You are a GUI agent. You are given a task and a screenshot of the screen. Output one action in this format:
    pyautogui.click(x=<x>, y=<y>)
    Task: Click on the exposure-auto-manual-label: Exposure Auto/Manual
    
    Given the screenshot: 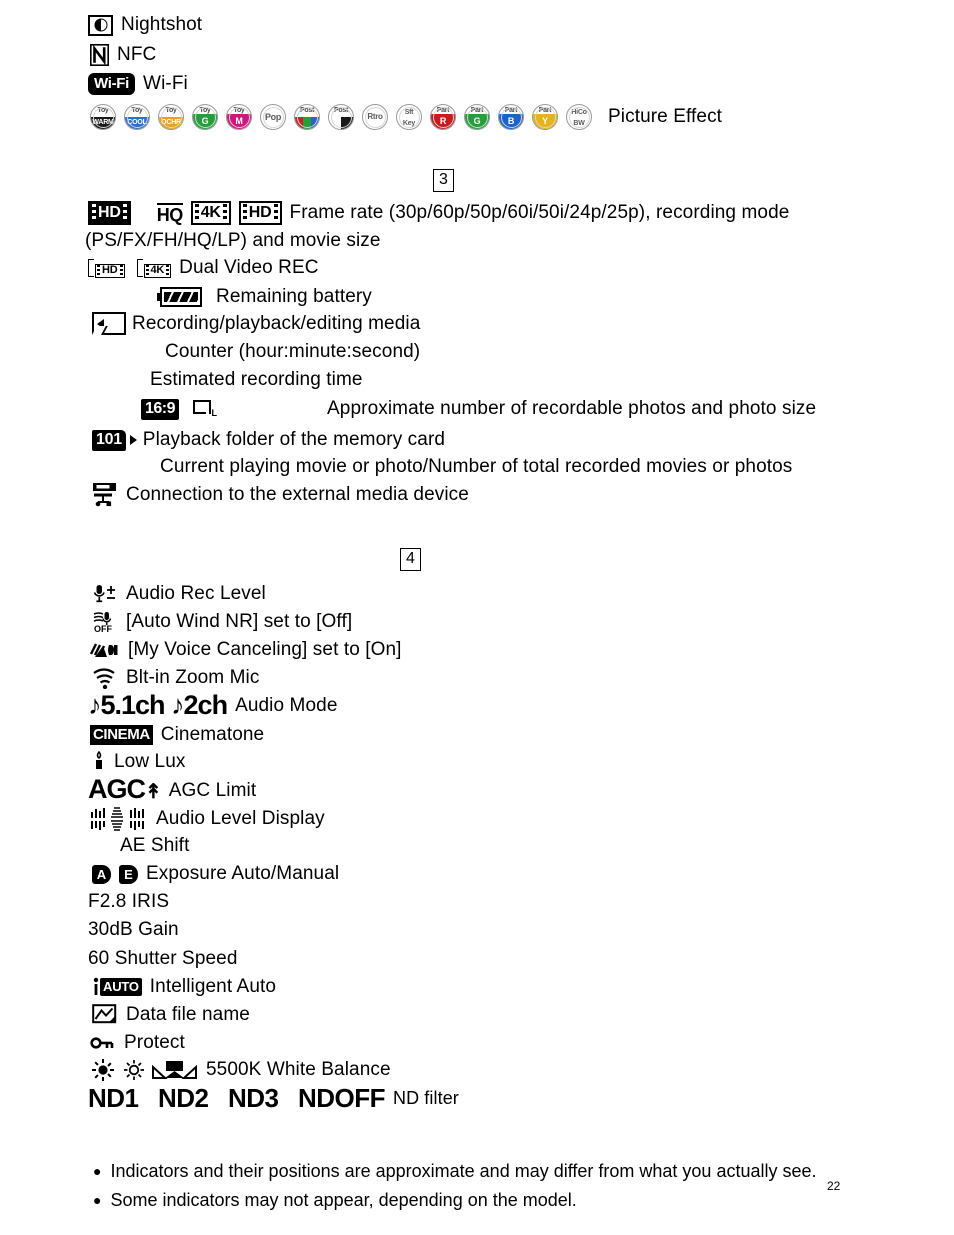 What is the action you would take?
    pyautogui.click(x=243, y=873)
    